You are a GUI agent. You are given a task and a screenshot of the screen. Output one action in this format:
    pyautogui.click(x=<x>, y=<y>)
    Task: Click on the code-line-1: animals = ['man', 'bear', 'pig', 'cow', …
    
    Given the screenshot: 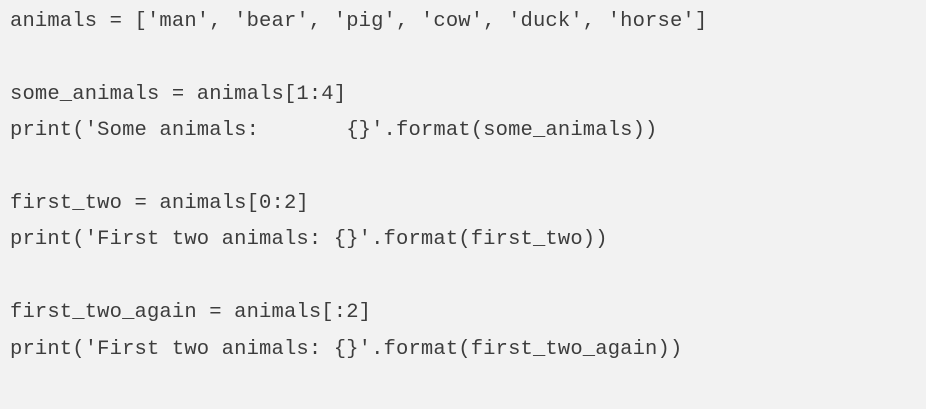 What is the action you would take?
    pyautogui.click(x=359, y=21)
    